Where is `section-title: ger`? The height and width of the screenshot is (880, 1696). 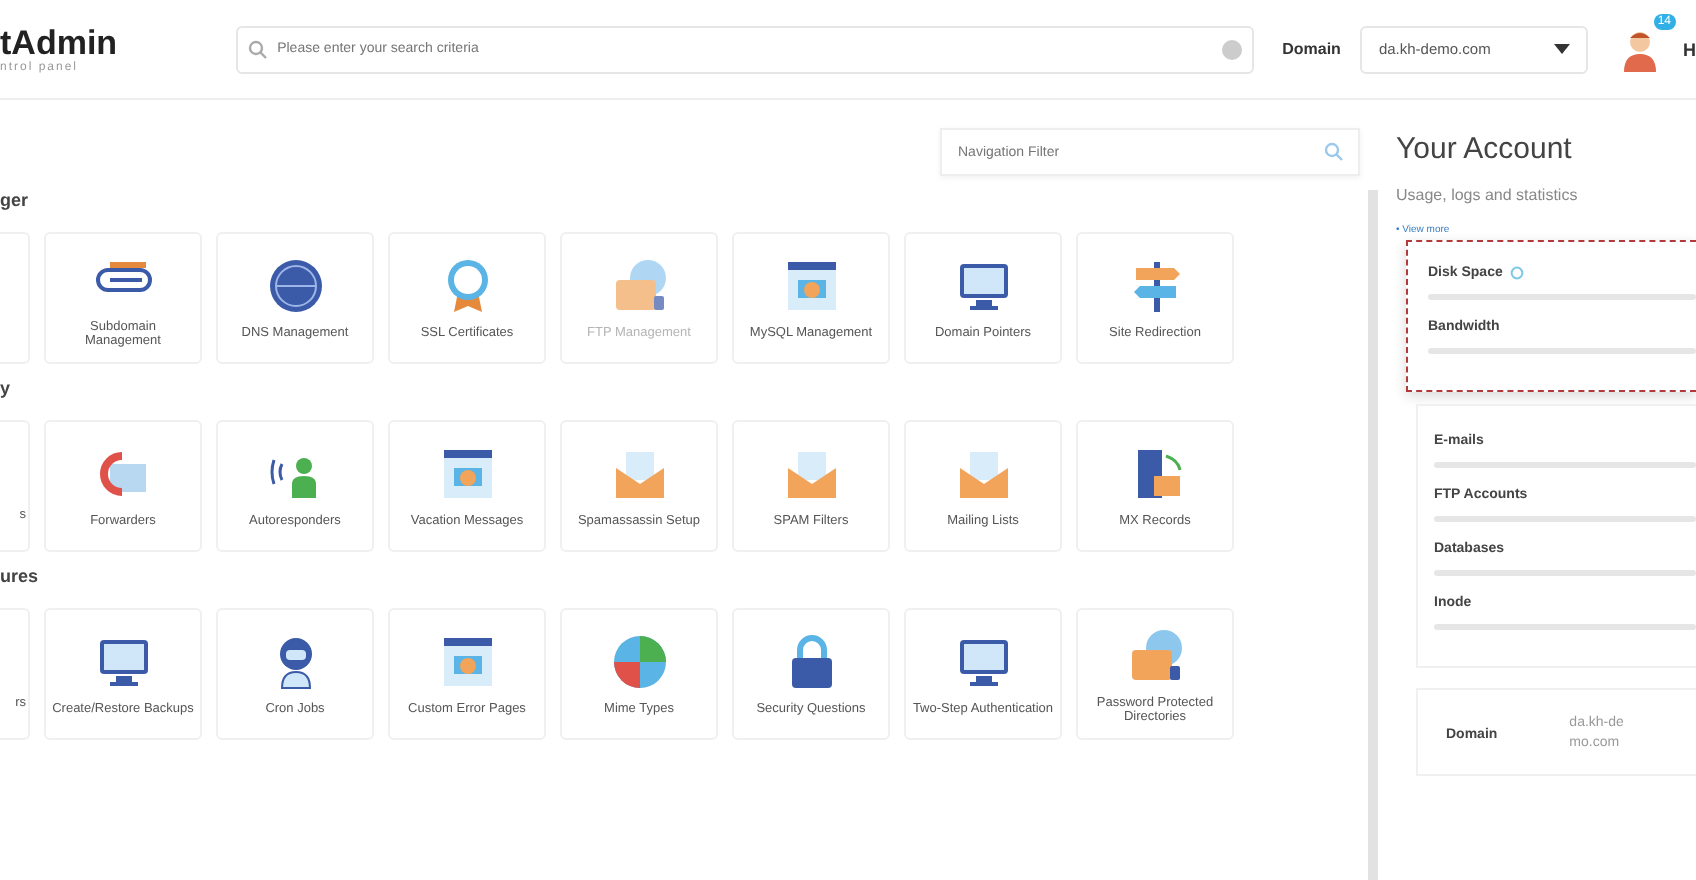 section-title: ger is located at coordinates (15, 200).